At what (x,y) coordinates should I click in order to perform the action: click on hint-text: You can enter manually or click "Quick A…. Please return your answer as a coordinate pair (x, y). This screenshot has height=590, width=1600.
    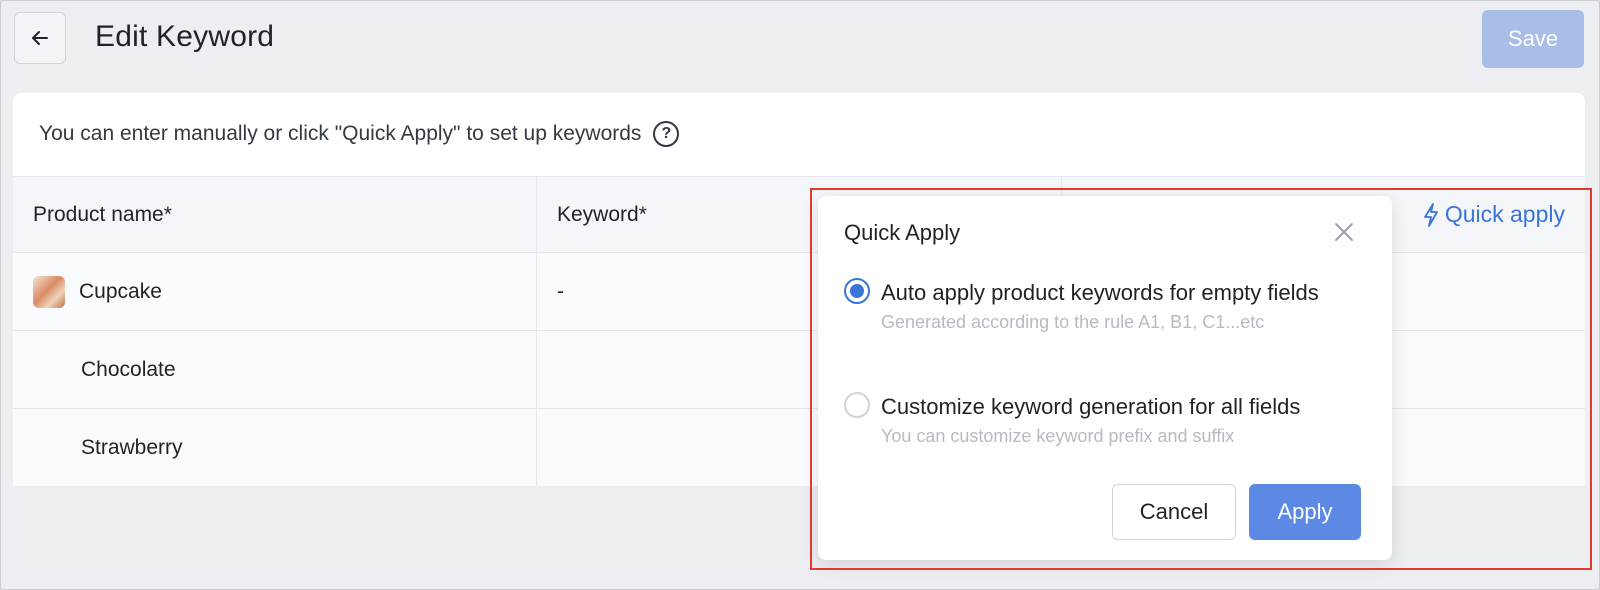
    Looking at the image, I should click on (340, 133).